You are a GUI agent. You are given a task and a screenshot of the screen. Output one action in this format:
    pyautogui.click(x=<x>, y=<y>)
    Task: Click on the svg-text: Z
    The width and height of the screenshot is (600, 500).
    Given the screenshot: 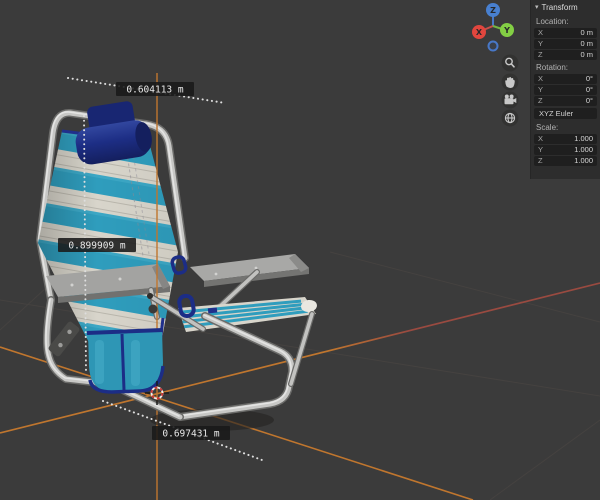 What is the action you would take?
    pyautogui.click(x=493, y=10)
    